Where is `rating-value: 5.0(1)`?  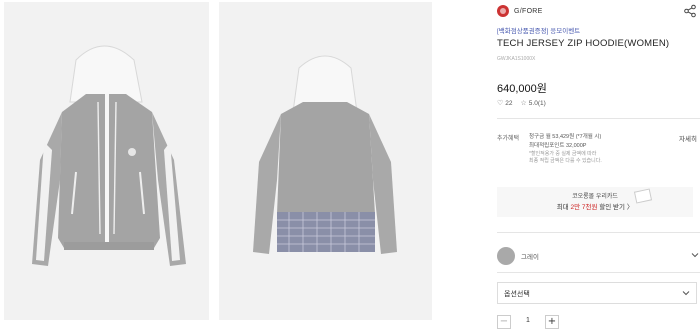
rating-value: 5.0(1) is located at coordinates (537, 103).